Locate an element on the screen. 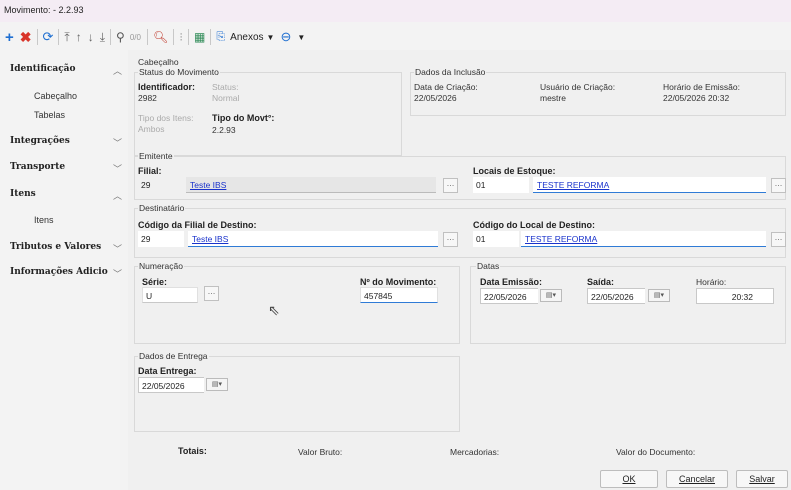  process-dropdown-arrow-icon: ▼ is located at coordinates (301, 37).